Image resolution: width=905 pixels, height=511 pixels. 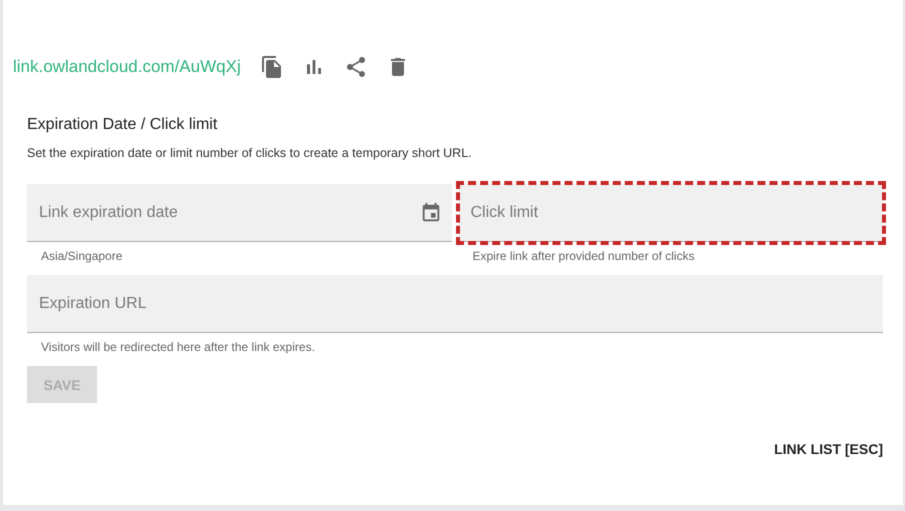 What do you see at coordinates (127, 67) in the screenshot?
I see `short-link: link.owlandcloud.com/AuWqXj` at bounding box center [127, 67].